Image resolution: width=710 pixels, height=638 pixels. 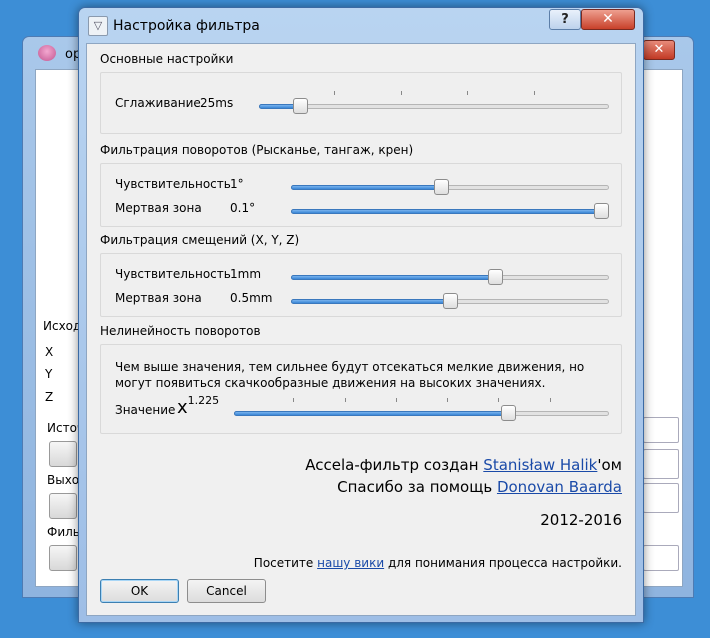 What do you see at coordinates (246, 274) in the screenshot?
I see `translation-sensitivity-value: 1mm` at bounding box center [246, 274].